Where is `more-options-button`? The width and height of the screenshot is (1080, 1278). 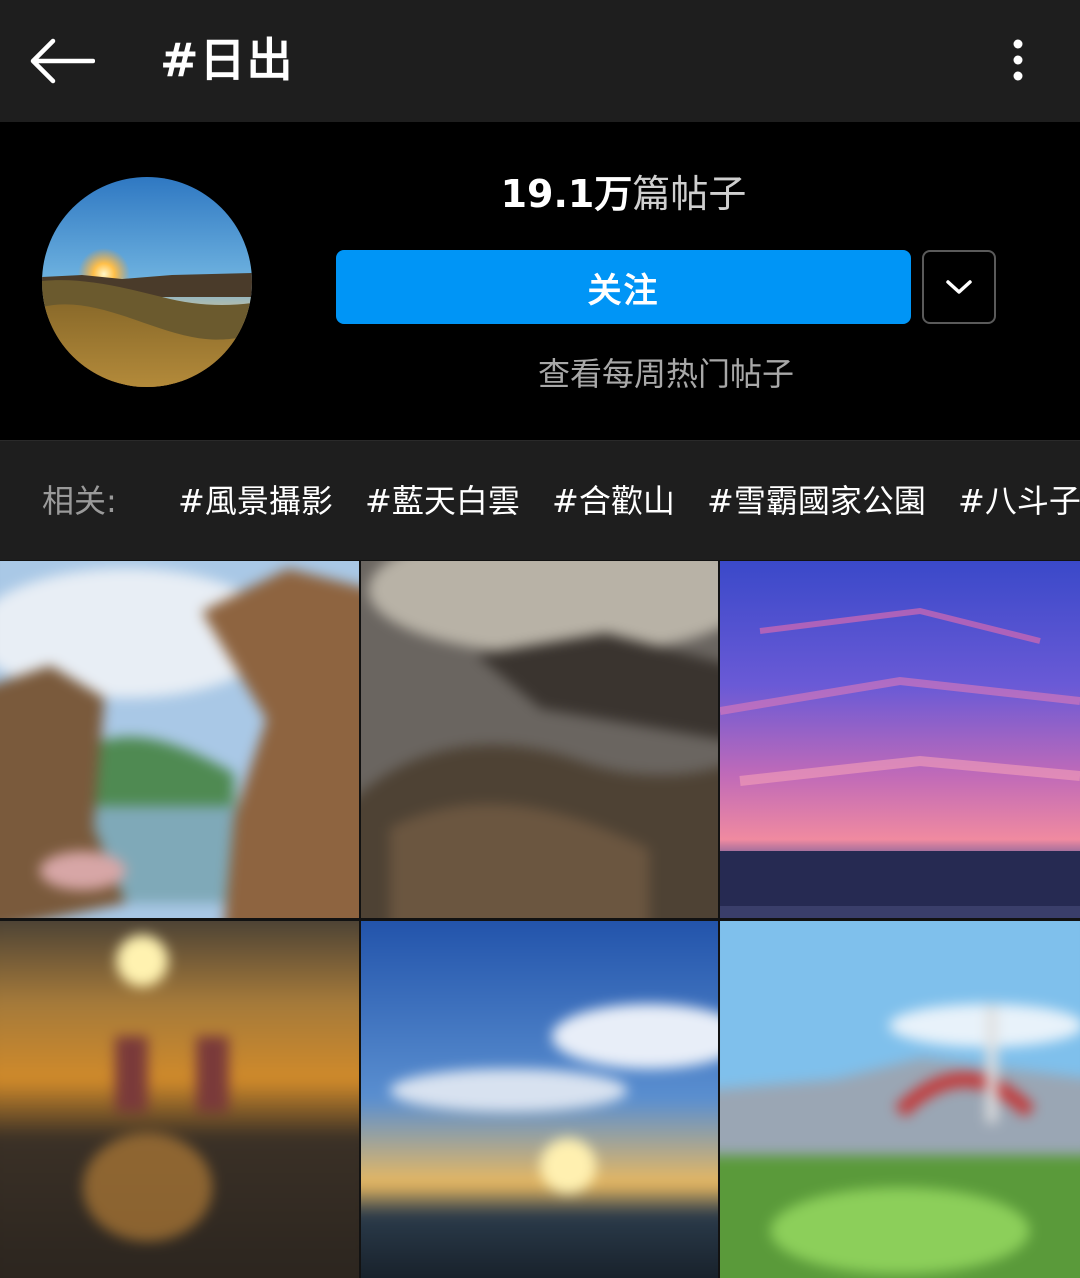 more-options-button is located at coordinates (1018, 60).